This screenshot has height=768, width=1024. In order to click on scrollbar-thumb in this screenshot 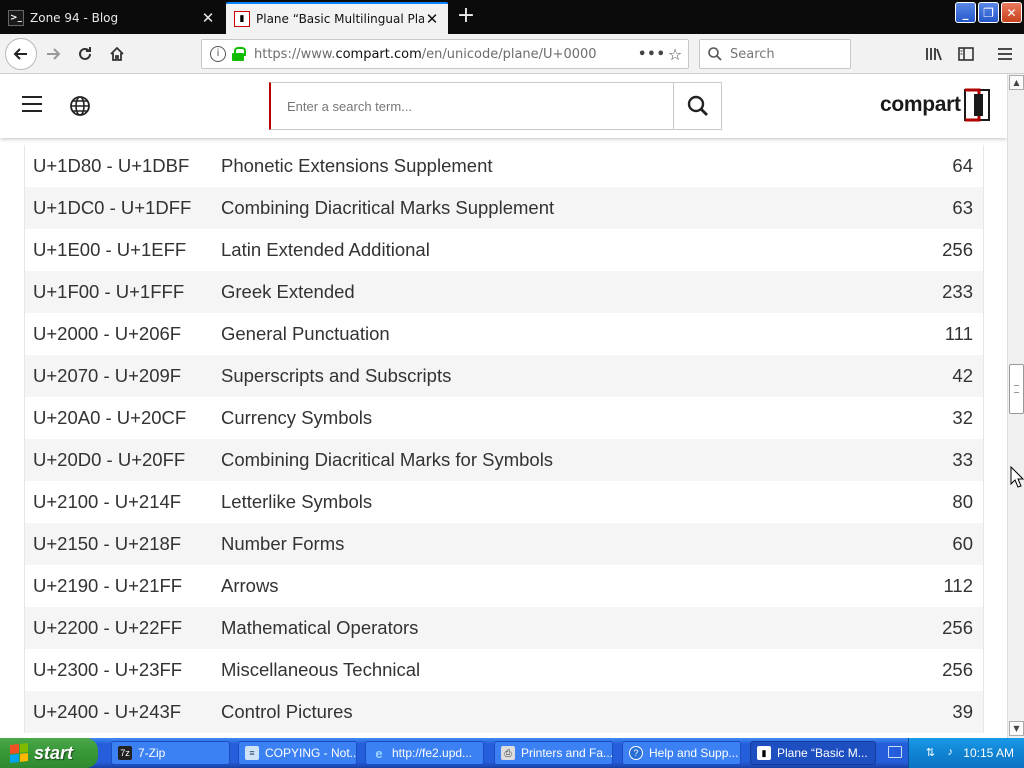, I will do `click(1016, 389)`.